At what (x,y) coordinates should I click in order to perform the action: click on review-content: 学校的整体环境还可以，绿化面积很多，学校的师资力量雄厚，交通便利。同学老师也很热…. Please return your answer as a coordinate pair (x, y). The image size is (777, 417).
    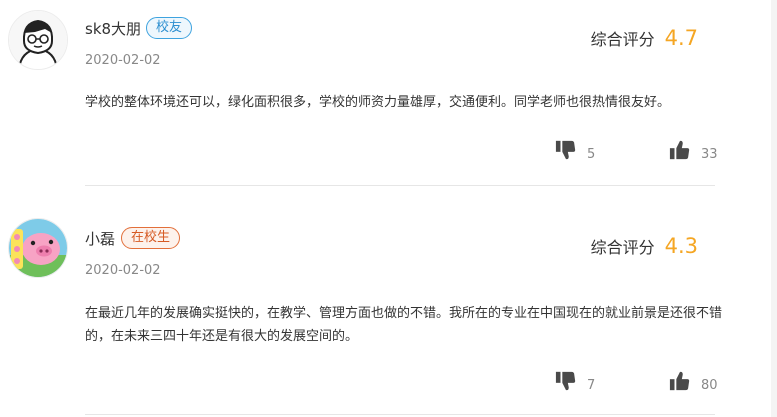
    Looking at the image, I should click on (378, 102).